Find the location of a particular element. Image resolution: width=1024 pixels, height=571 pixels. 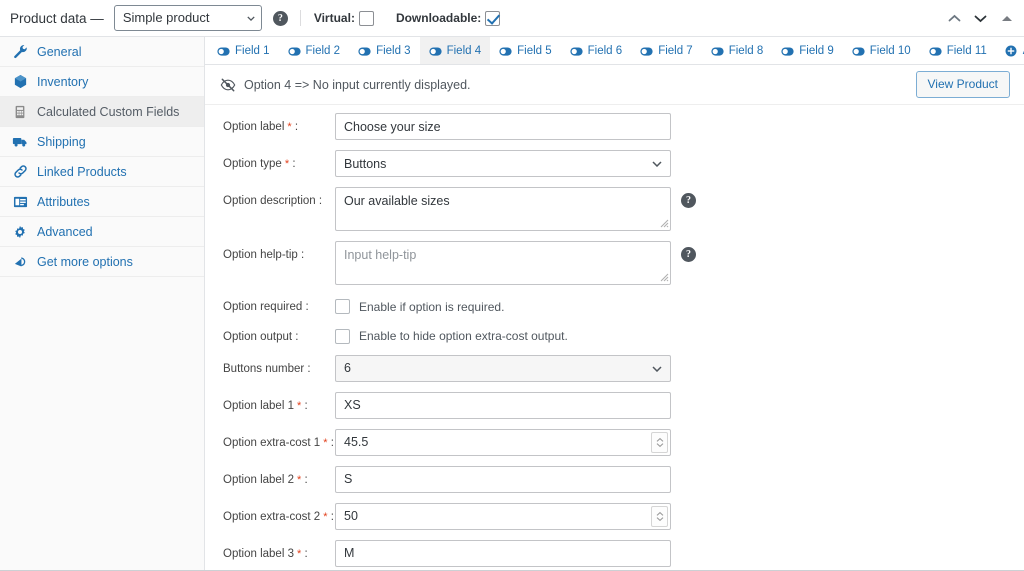

tab-field-5: Field 5 is located at coordinates (525, 50).